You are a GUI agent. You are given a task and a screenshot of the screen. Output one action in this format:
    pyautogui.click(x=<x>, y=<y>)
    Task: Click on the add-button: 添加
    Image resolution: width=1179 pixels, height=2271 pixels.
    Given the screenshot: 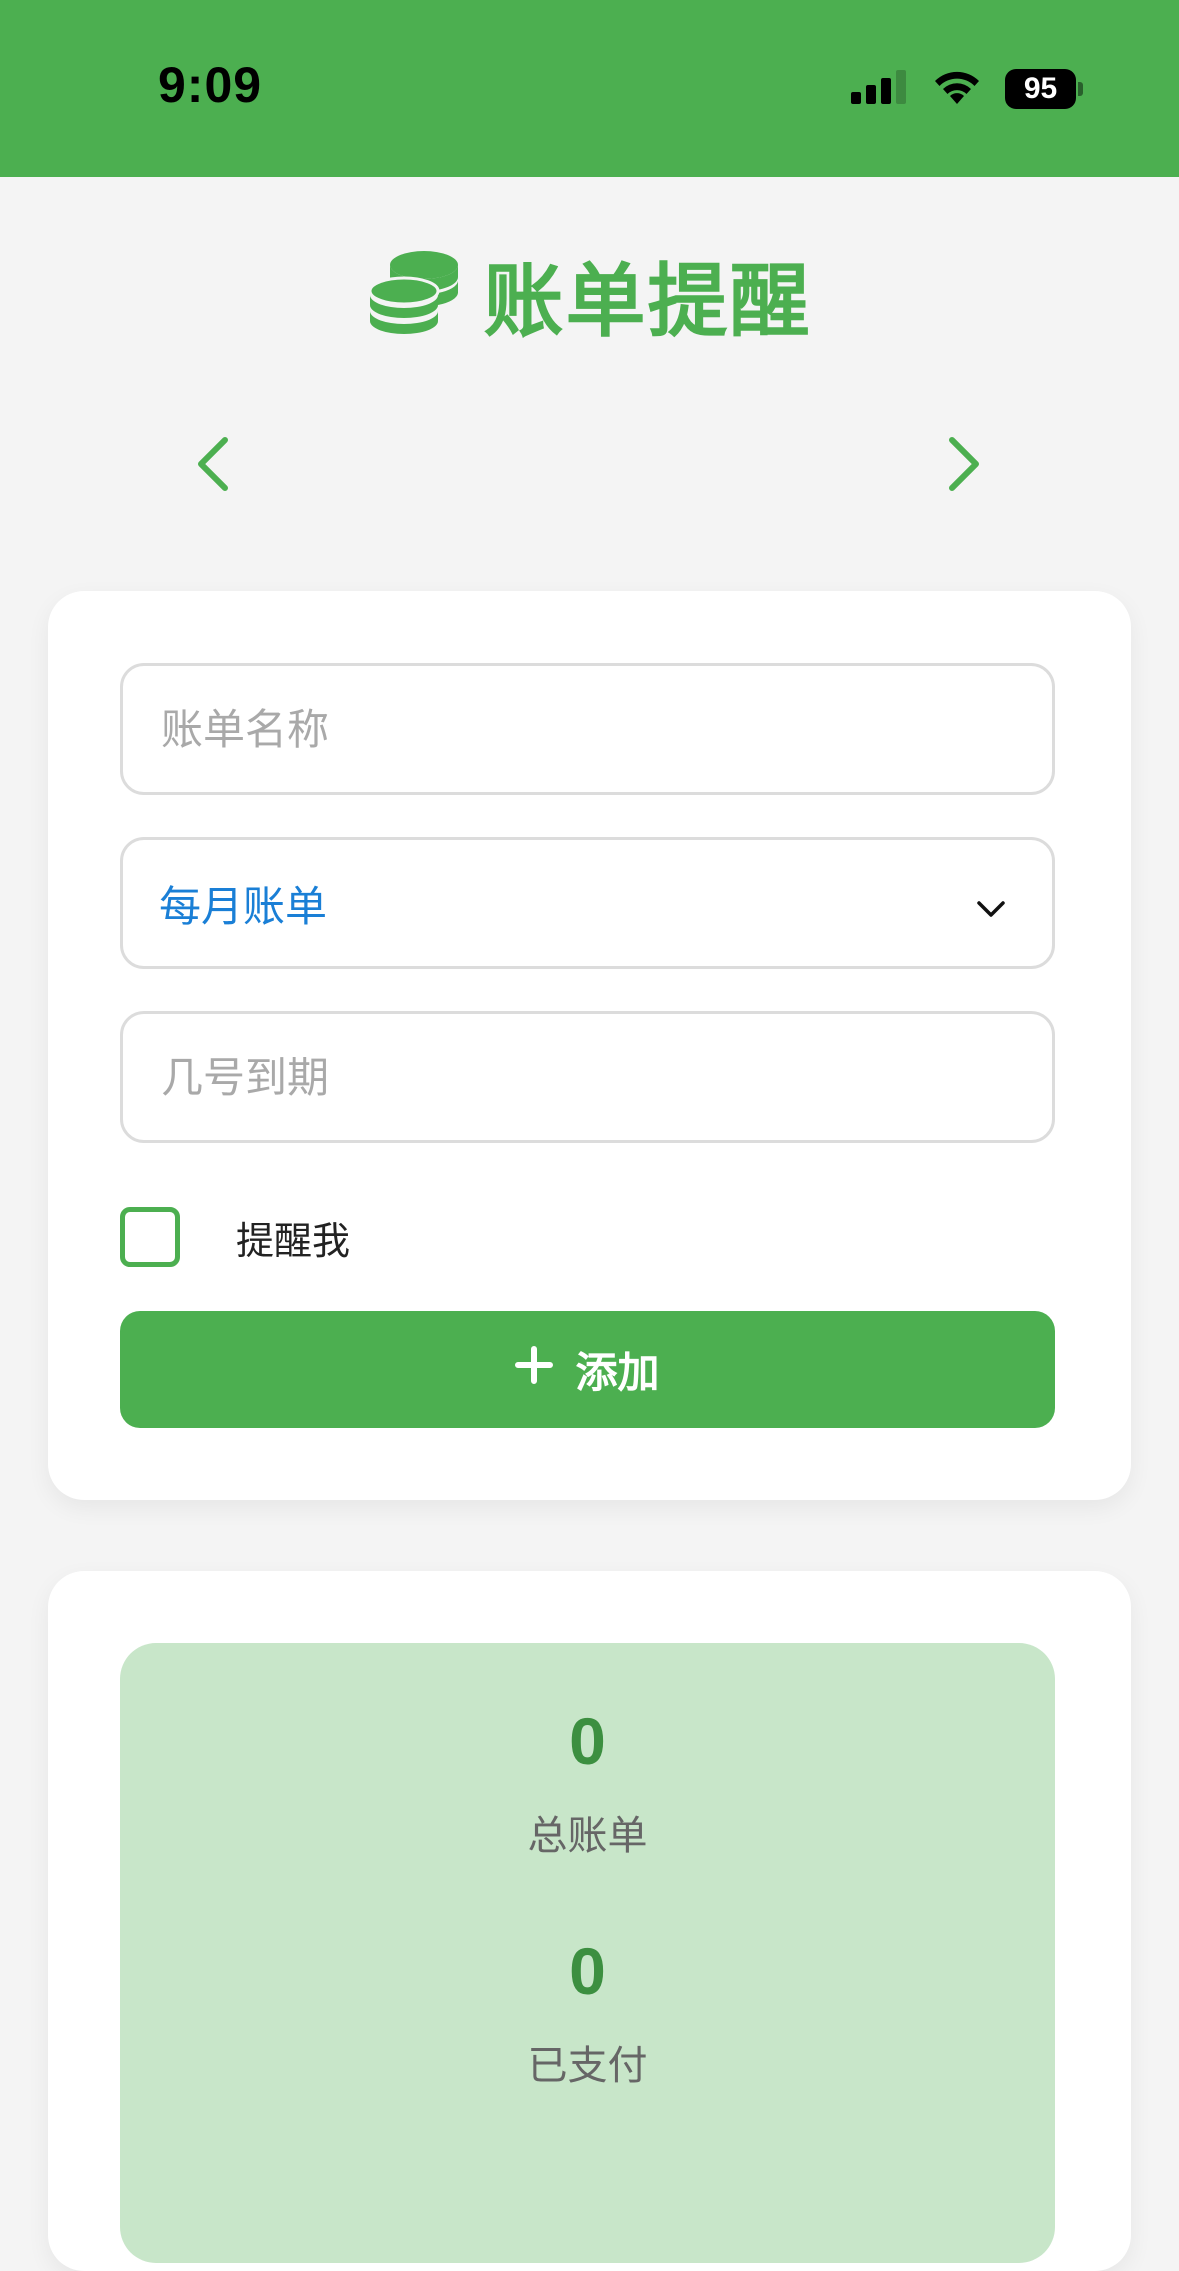 What is the action you would take?
    pyautogui.click(x=587, y=1369)
    